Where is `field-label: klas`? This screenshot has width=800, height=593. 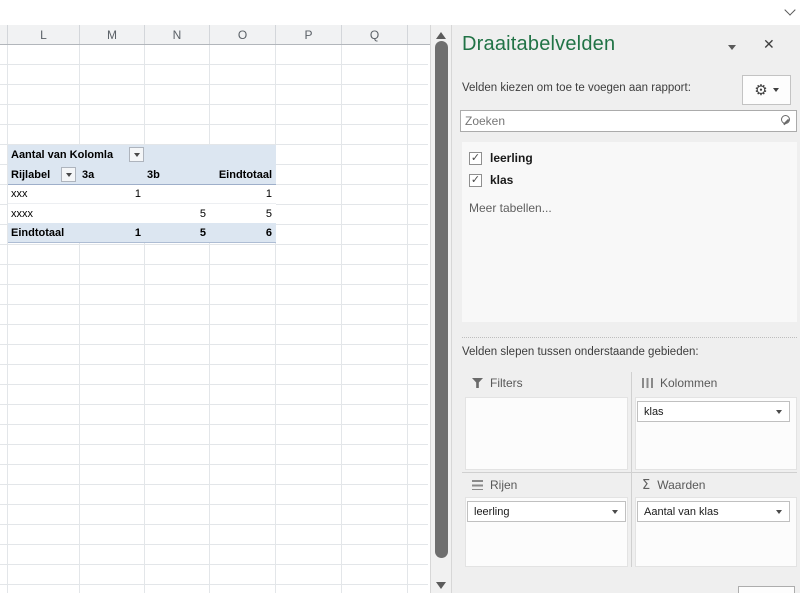 field-label: klas is located at coordinates (502, 180).